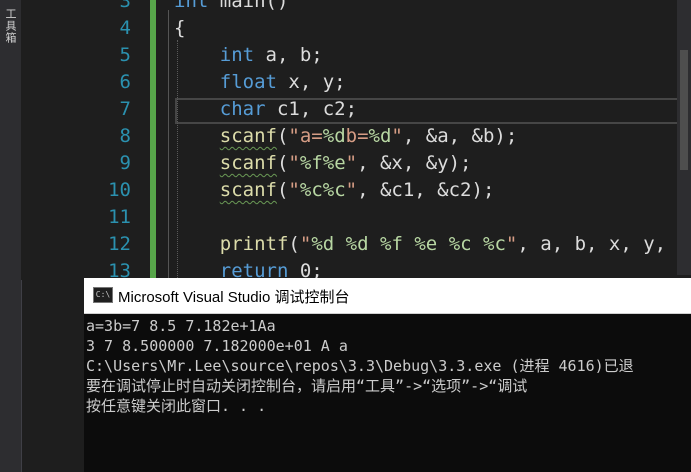 The height and width of the screenshot is (472, 691). Describe the element at coordinates (125, 28) in the screenshot. I see `line-number: 4` at that location.